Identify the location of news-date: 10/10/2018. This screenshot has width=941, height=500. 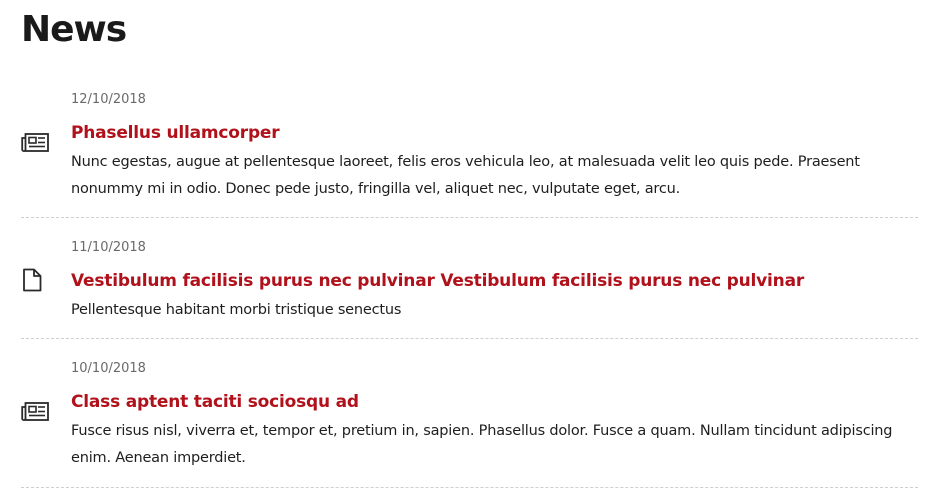
(108, 368).